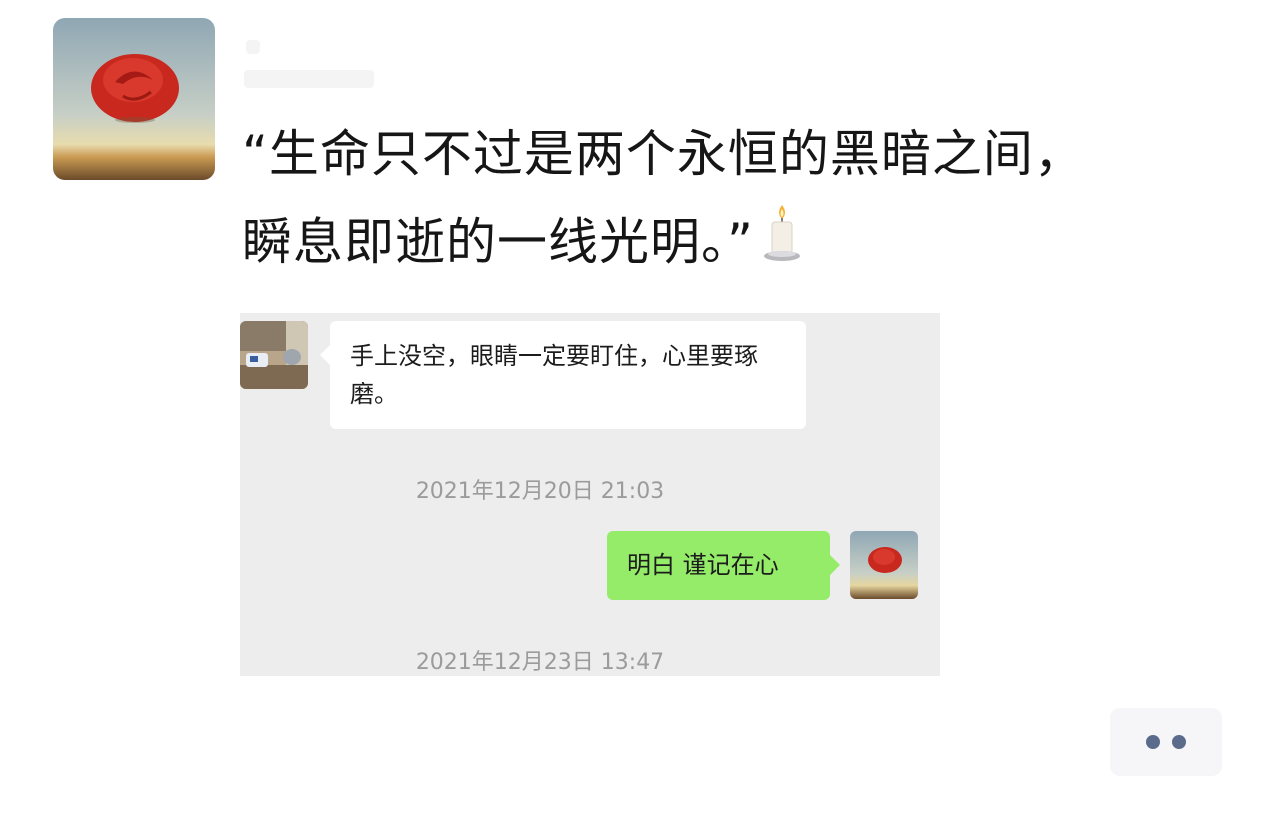  What do you see at coordinates (703, 565) in the screenshot?
I see `outgoing-message-text: 明白 谨记在心` at bounding box center [703, 565].